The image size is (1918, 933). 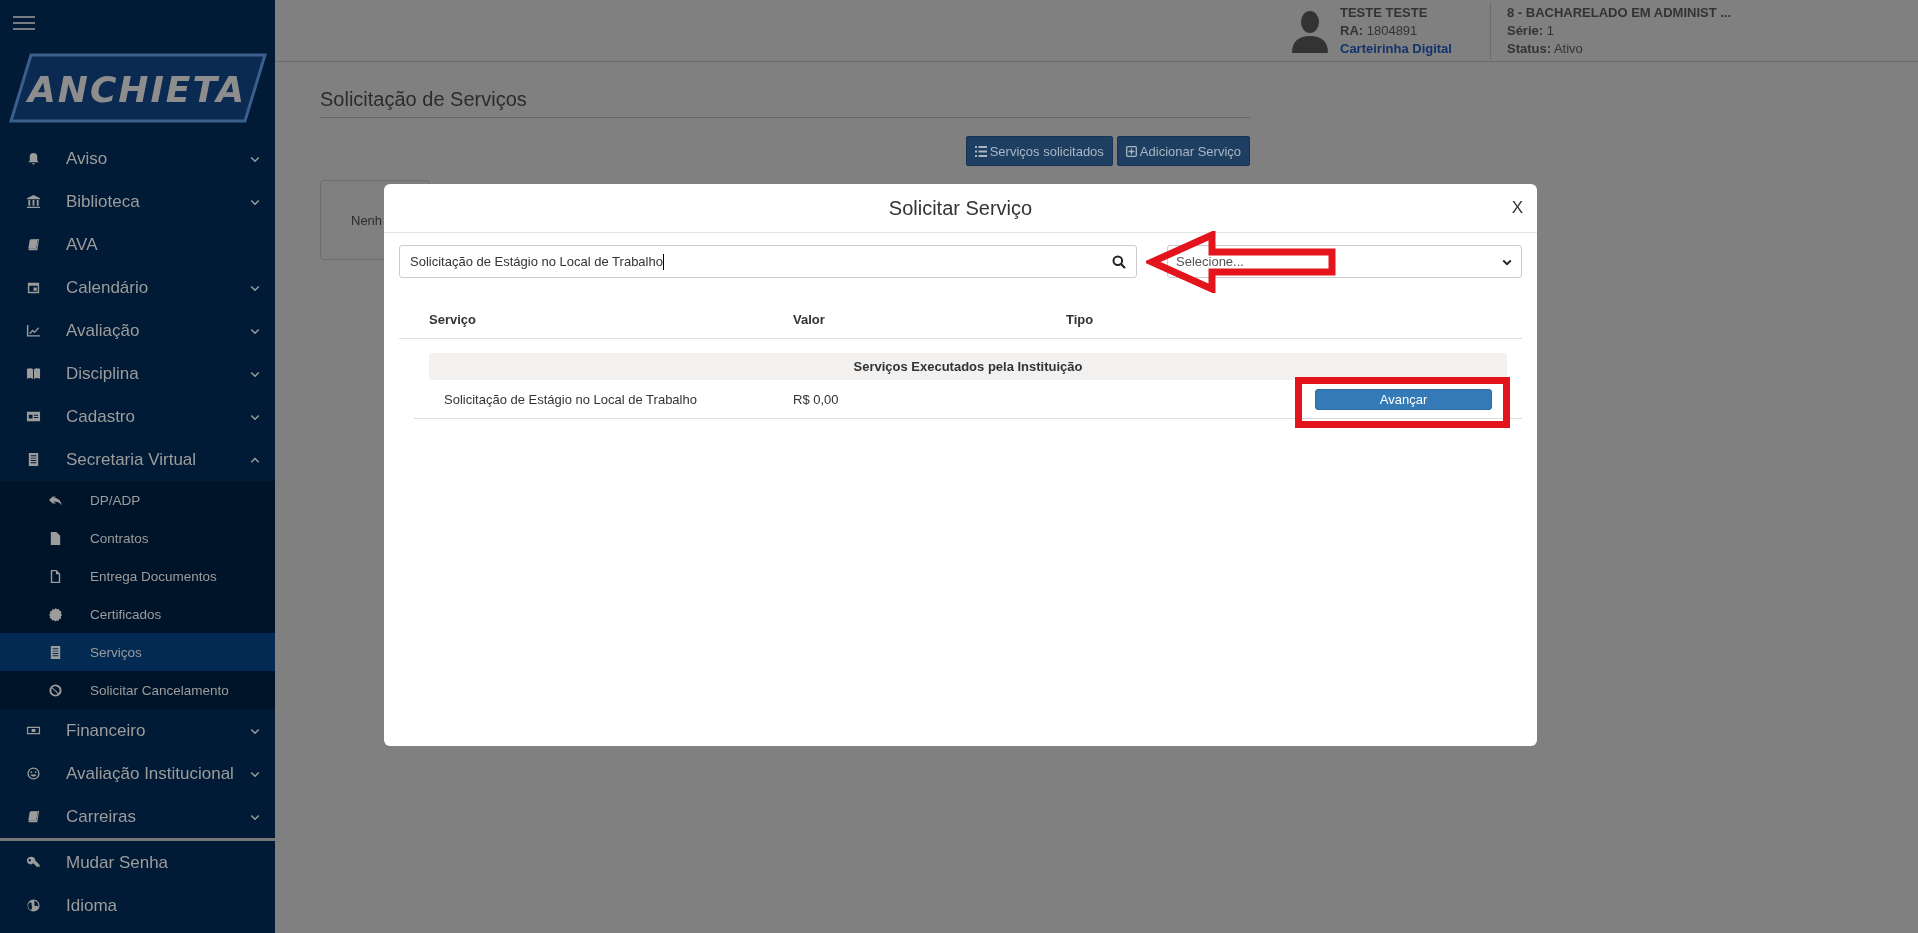 I want to click on globe-icon, so click(x=33, y=905).